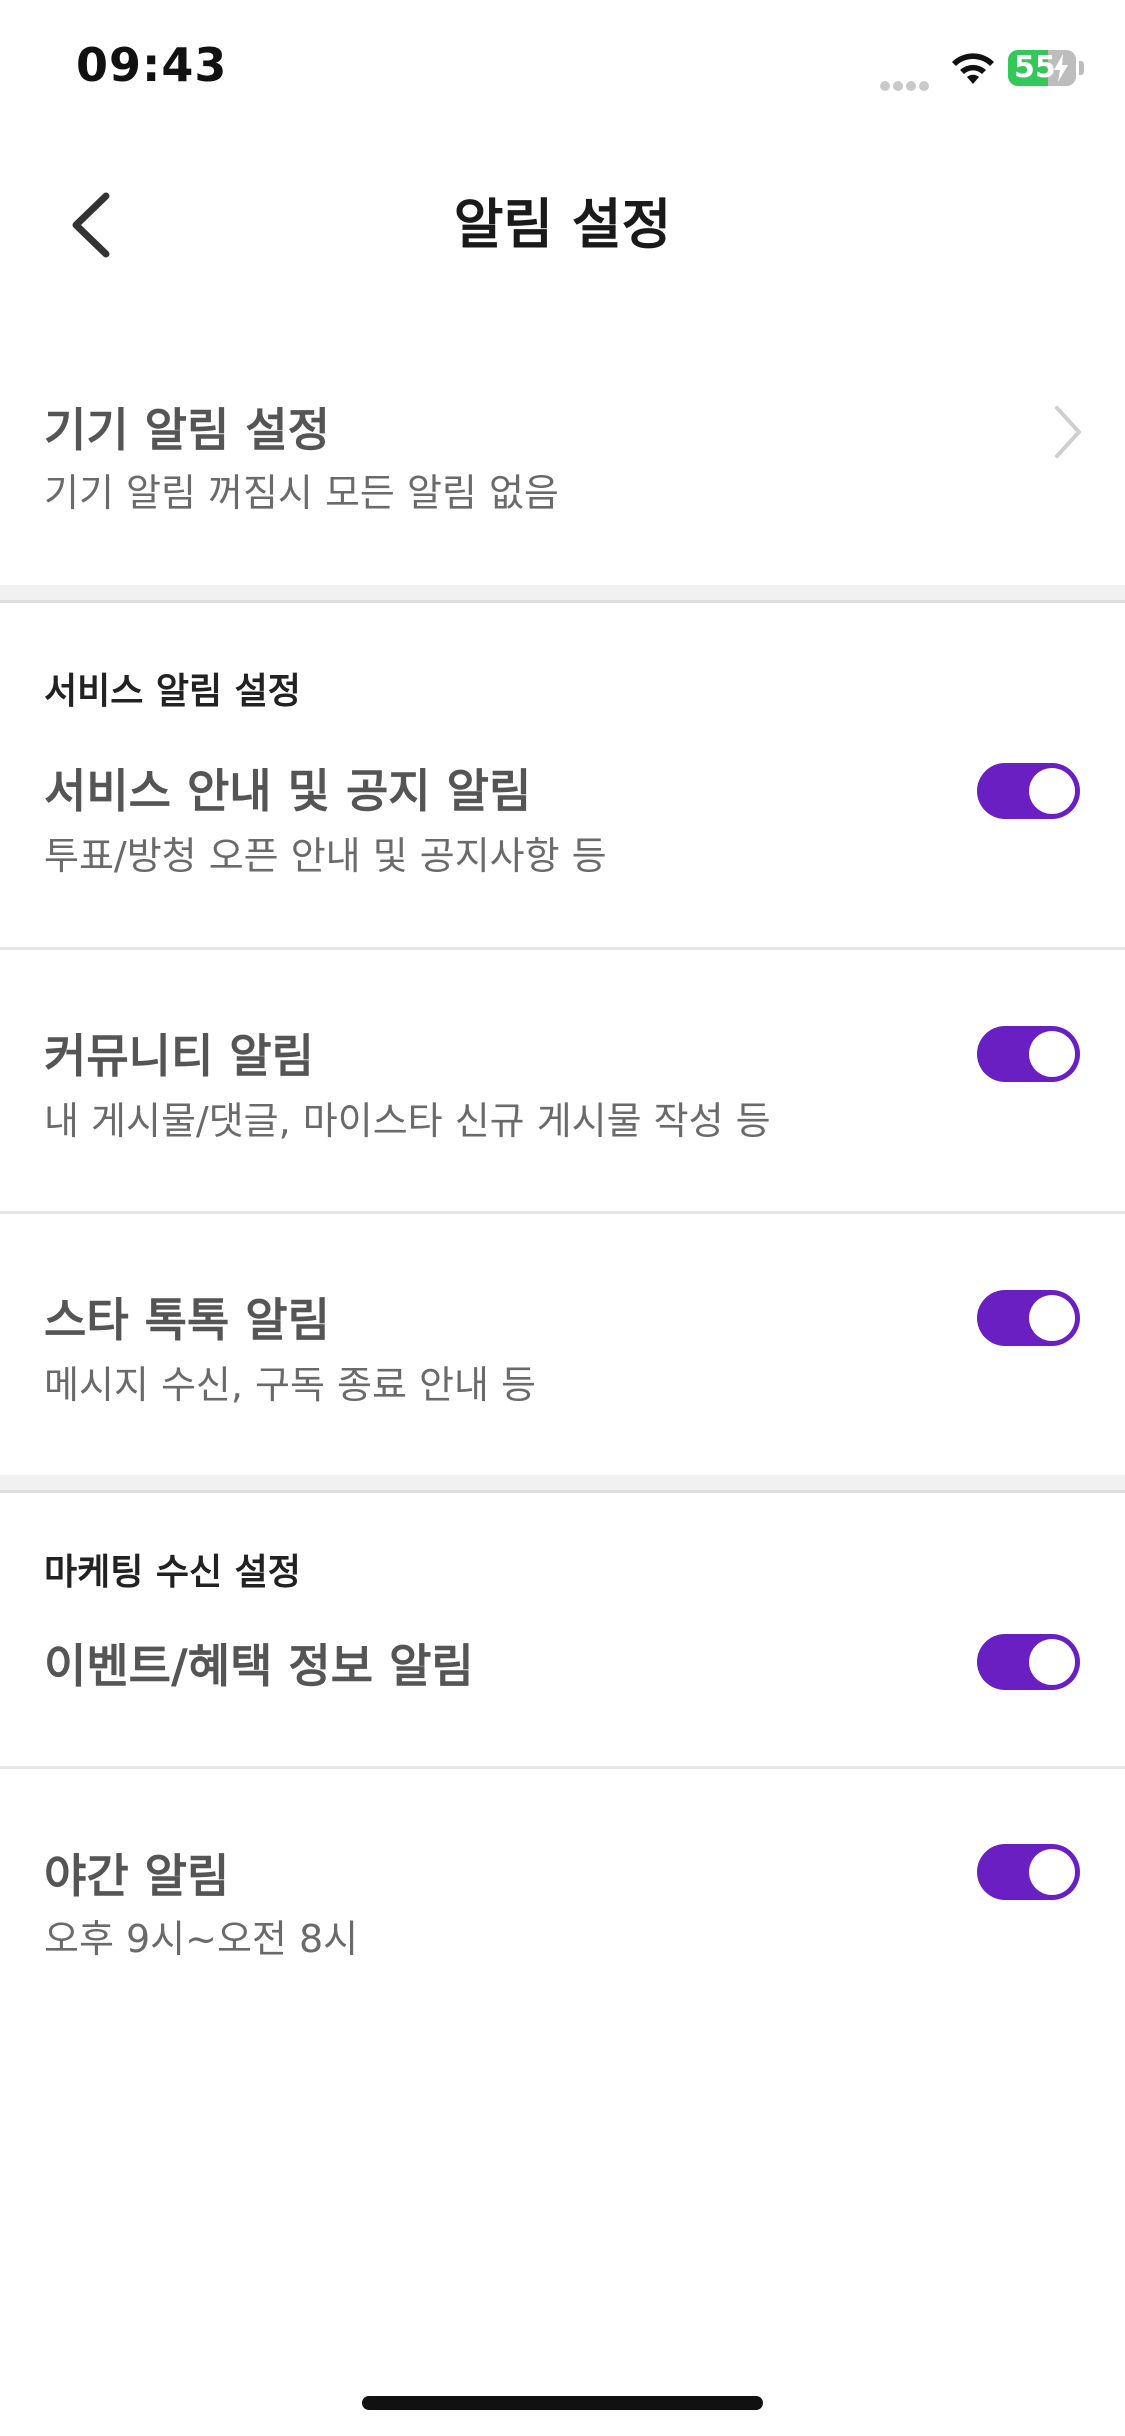 Image resolution: width=1125 pixels, height=2436 pixels. What do you see at coordinates (562, 70) in the screenshot?
I see `status-bar: 09:43 55` at bounding box center [562, 70].